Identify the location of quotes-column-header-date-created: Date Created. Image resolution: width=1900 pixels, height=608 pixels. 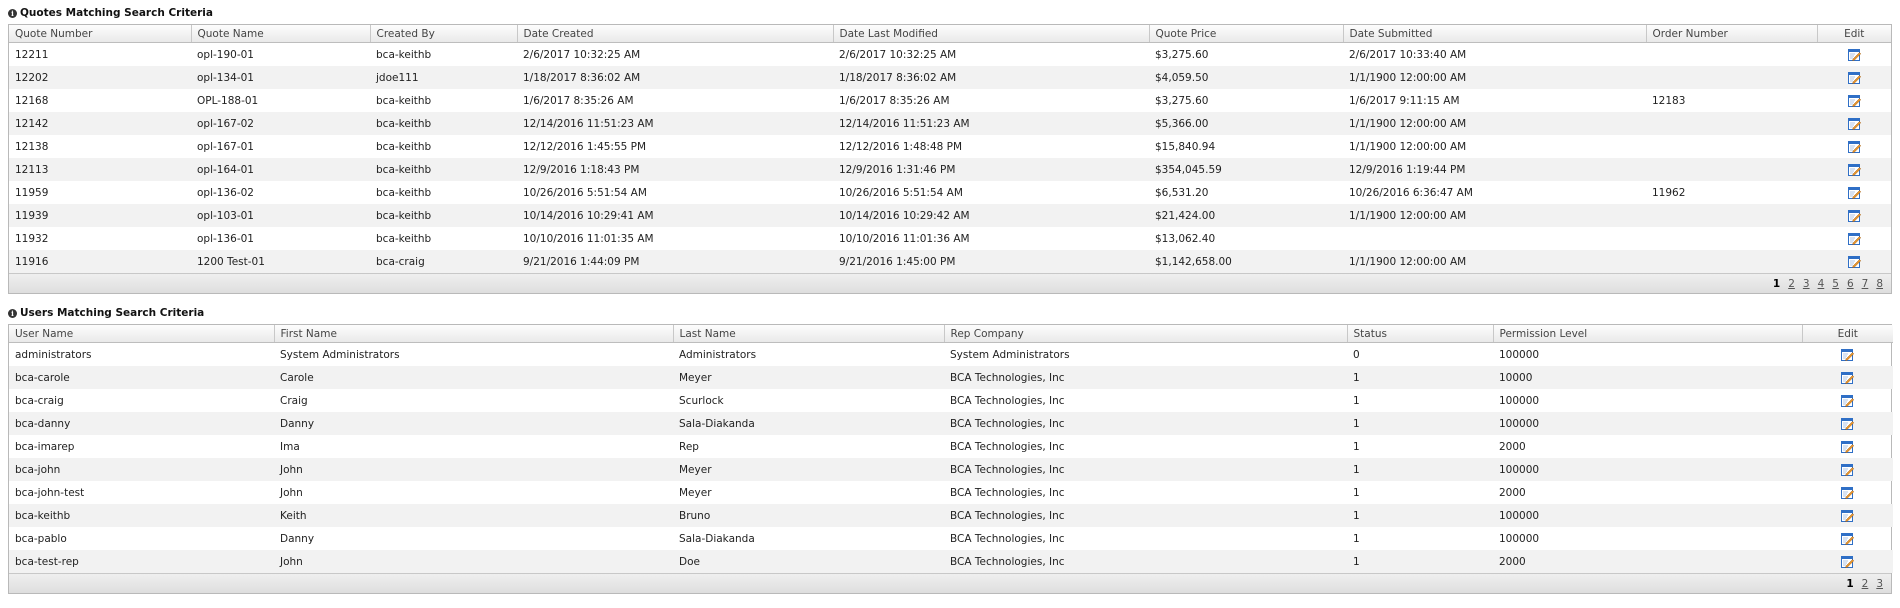
(675, 34).